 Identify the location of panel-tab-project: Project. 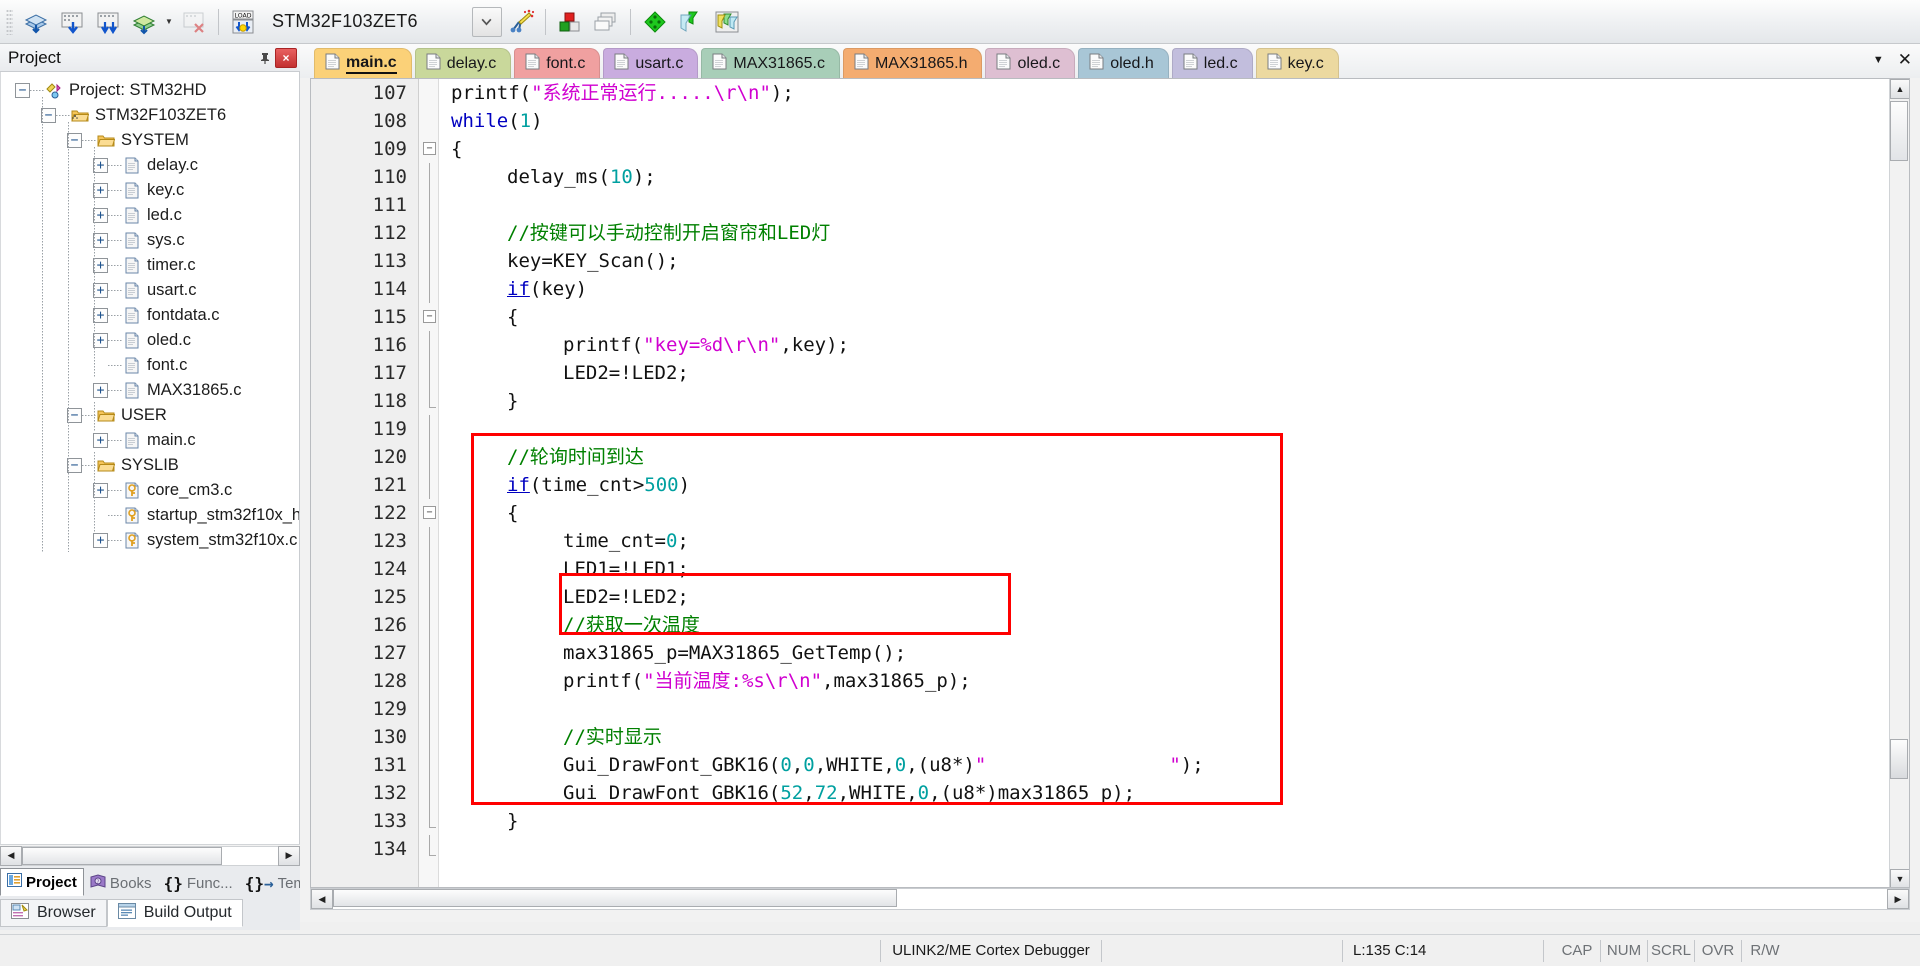
(42, 882).